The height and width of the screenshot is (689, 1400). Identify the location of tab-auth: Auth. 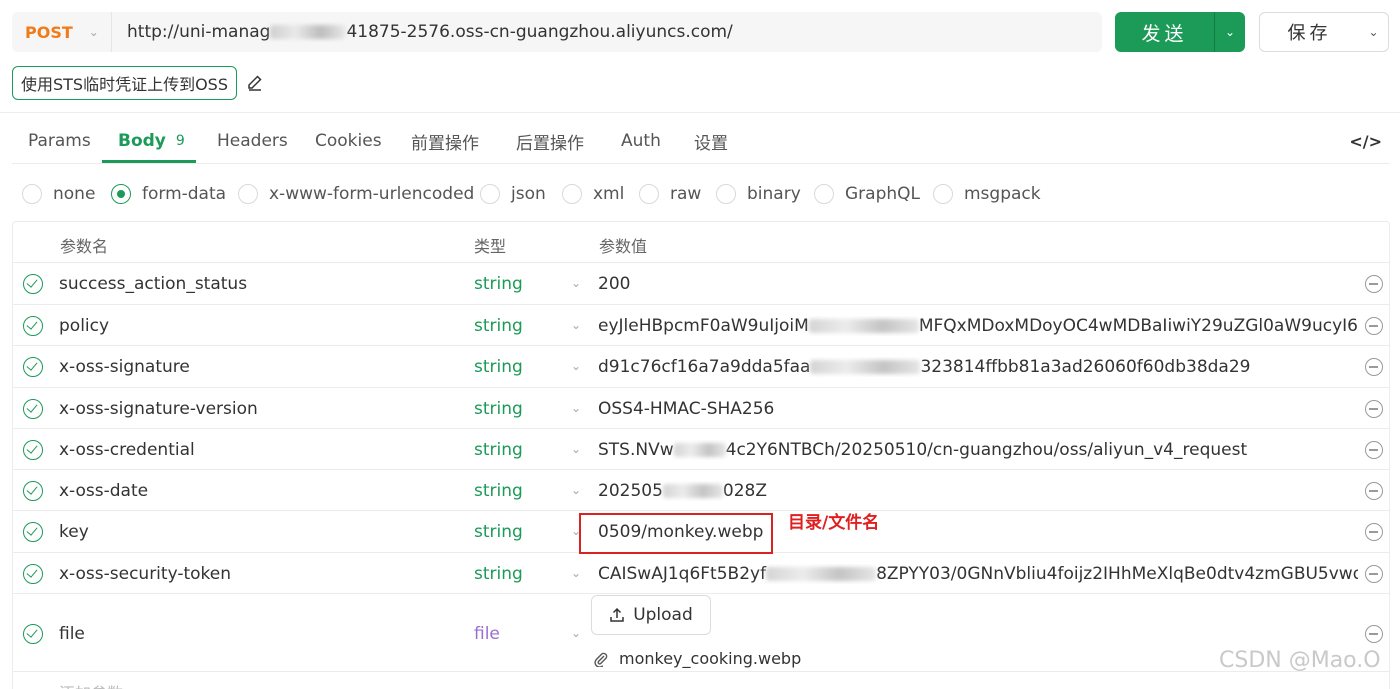
(641, 141).